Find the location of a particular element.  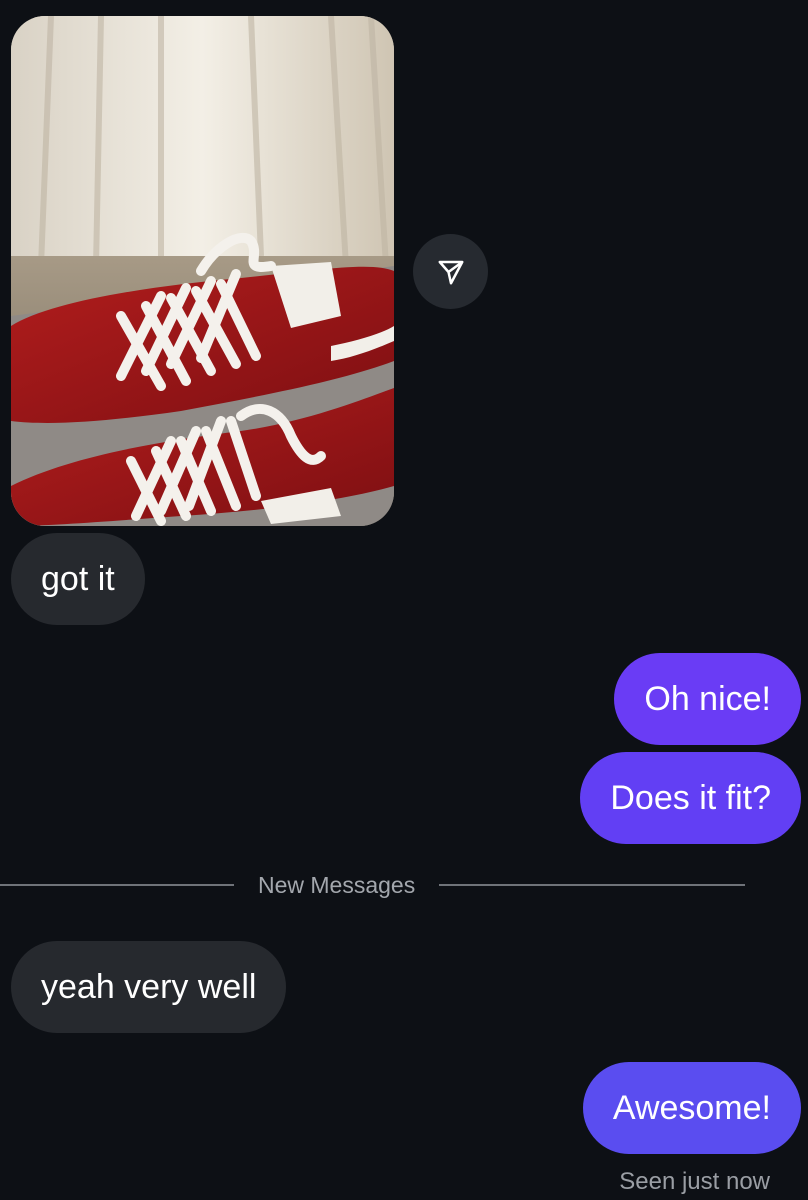

message-bubble-incoming: got it is located at coordinates (78, 579).